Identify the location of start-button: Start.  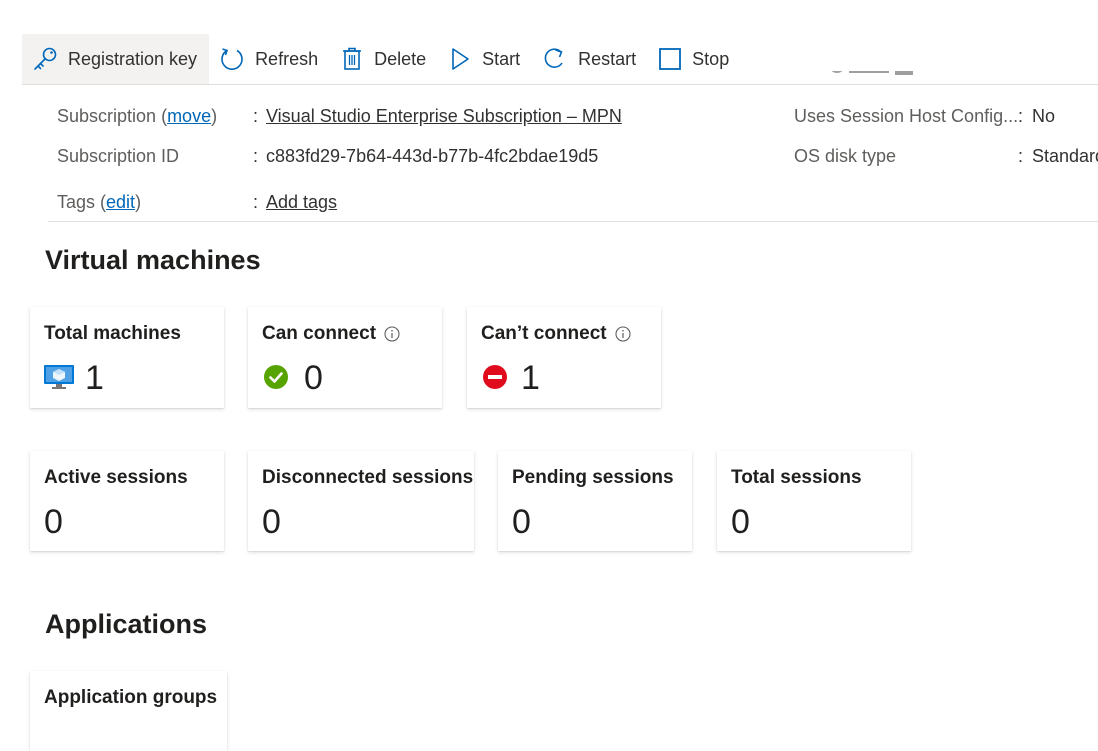
(485, 59).